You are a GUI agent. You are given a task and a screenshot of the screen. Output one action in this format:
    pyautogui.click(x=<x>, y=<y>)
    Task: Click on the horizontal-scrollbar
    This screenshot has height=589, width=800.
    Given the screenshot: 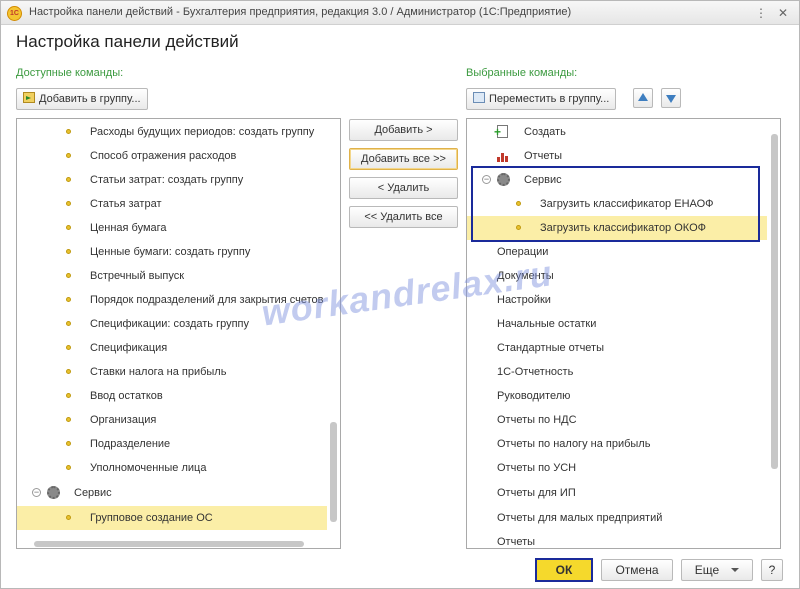 What is the action you would take?
    pyautogui.click(x=169, y=544)
    